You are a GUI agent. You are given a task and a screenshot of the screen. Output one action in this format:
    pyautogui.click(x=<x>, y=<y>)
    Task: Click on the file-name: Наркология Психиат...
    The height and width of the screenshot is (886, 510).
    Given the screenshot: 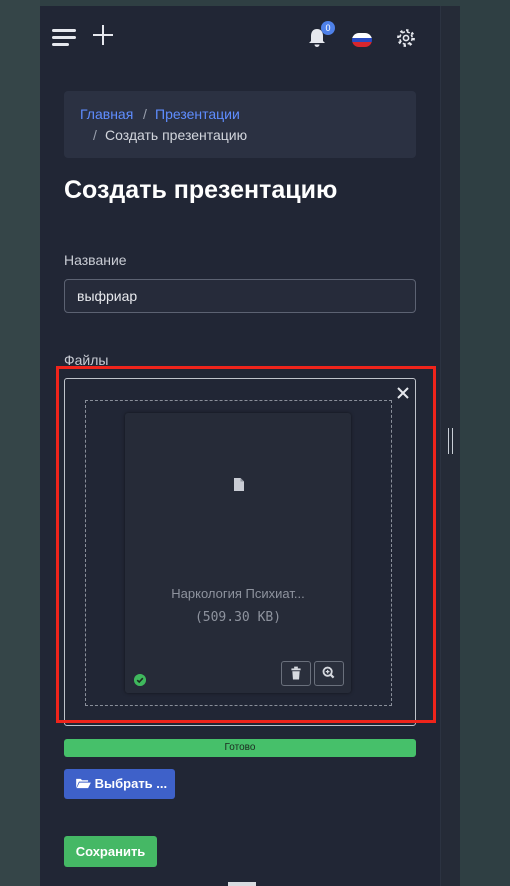 What is the action you would take?
    pyautogui.click(x=238, y=593)
    